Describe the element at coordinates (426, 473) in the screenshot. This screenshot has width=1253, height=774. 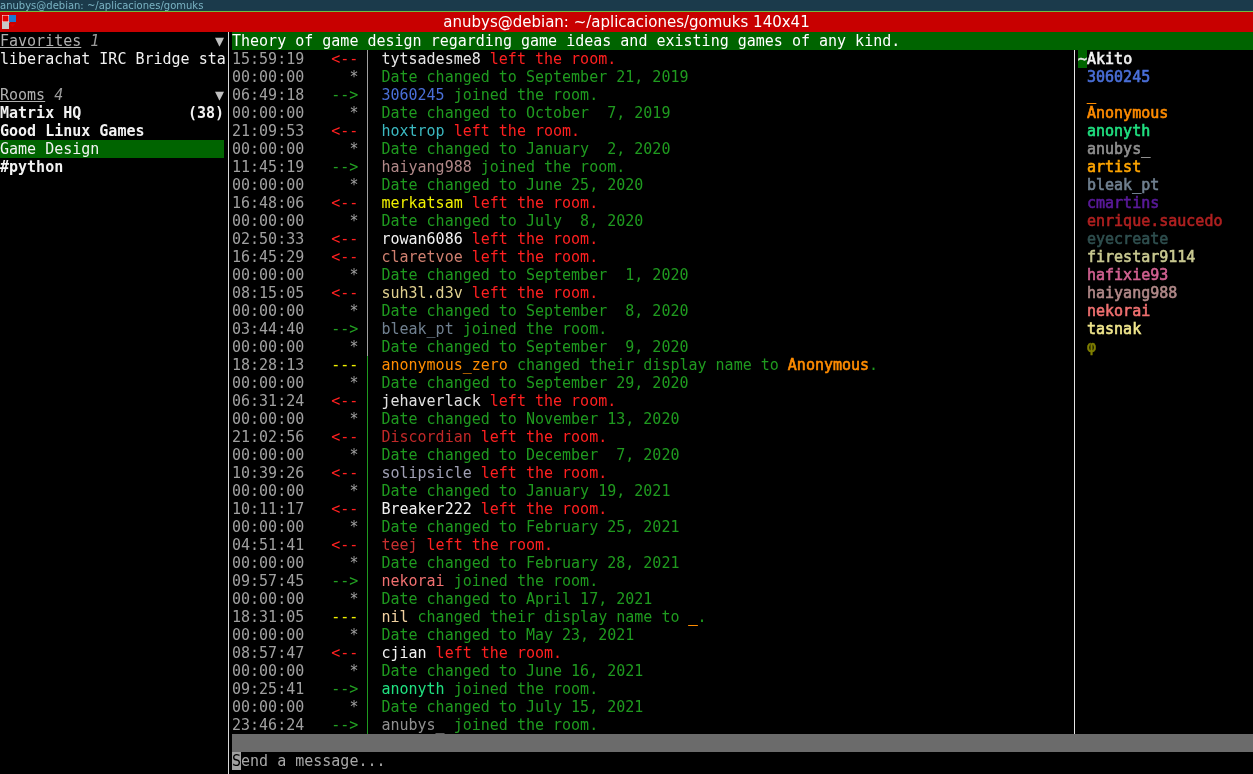
I see `sender-name: solipsicle` at that location.